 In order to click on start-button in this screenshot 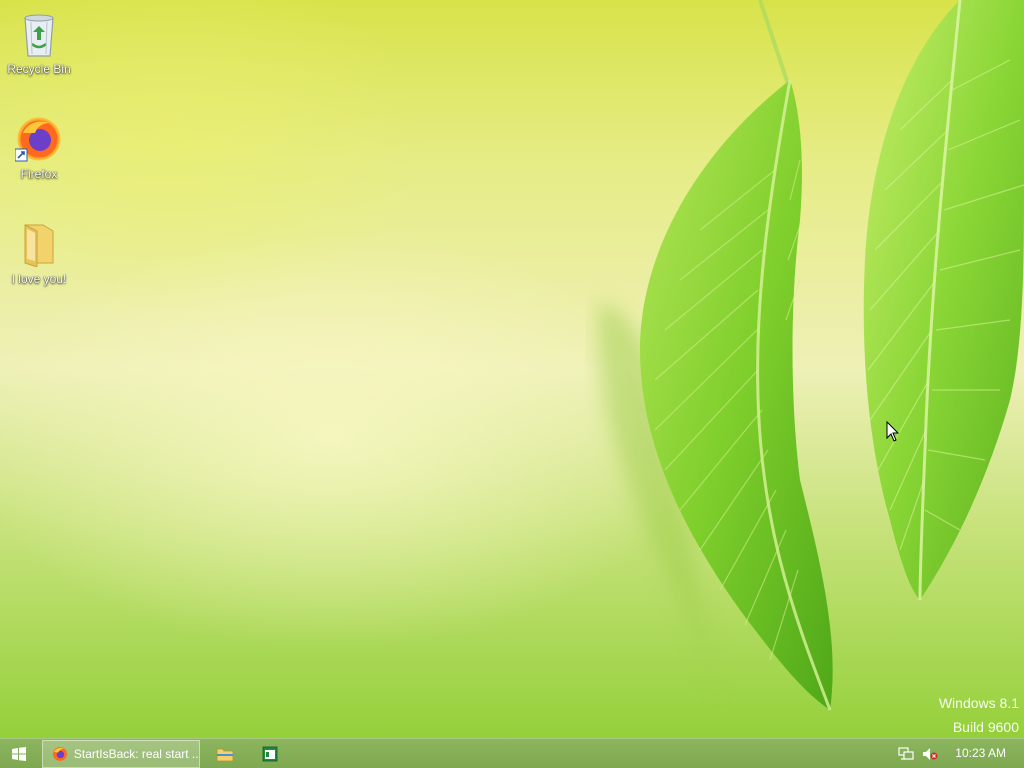, I will do `click(19, 753)`.